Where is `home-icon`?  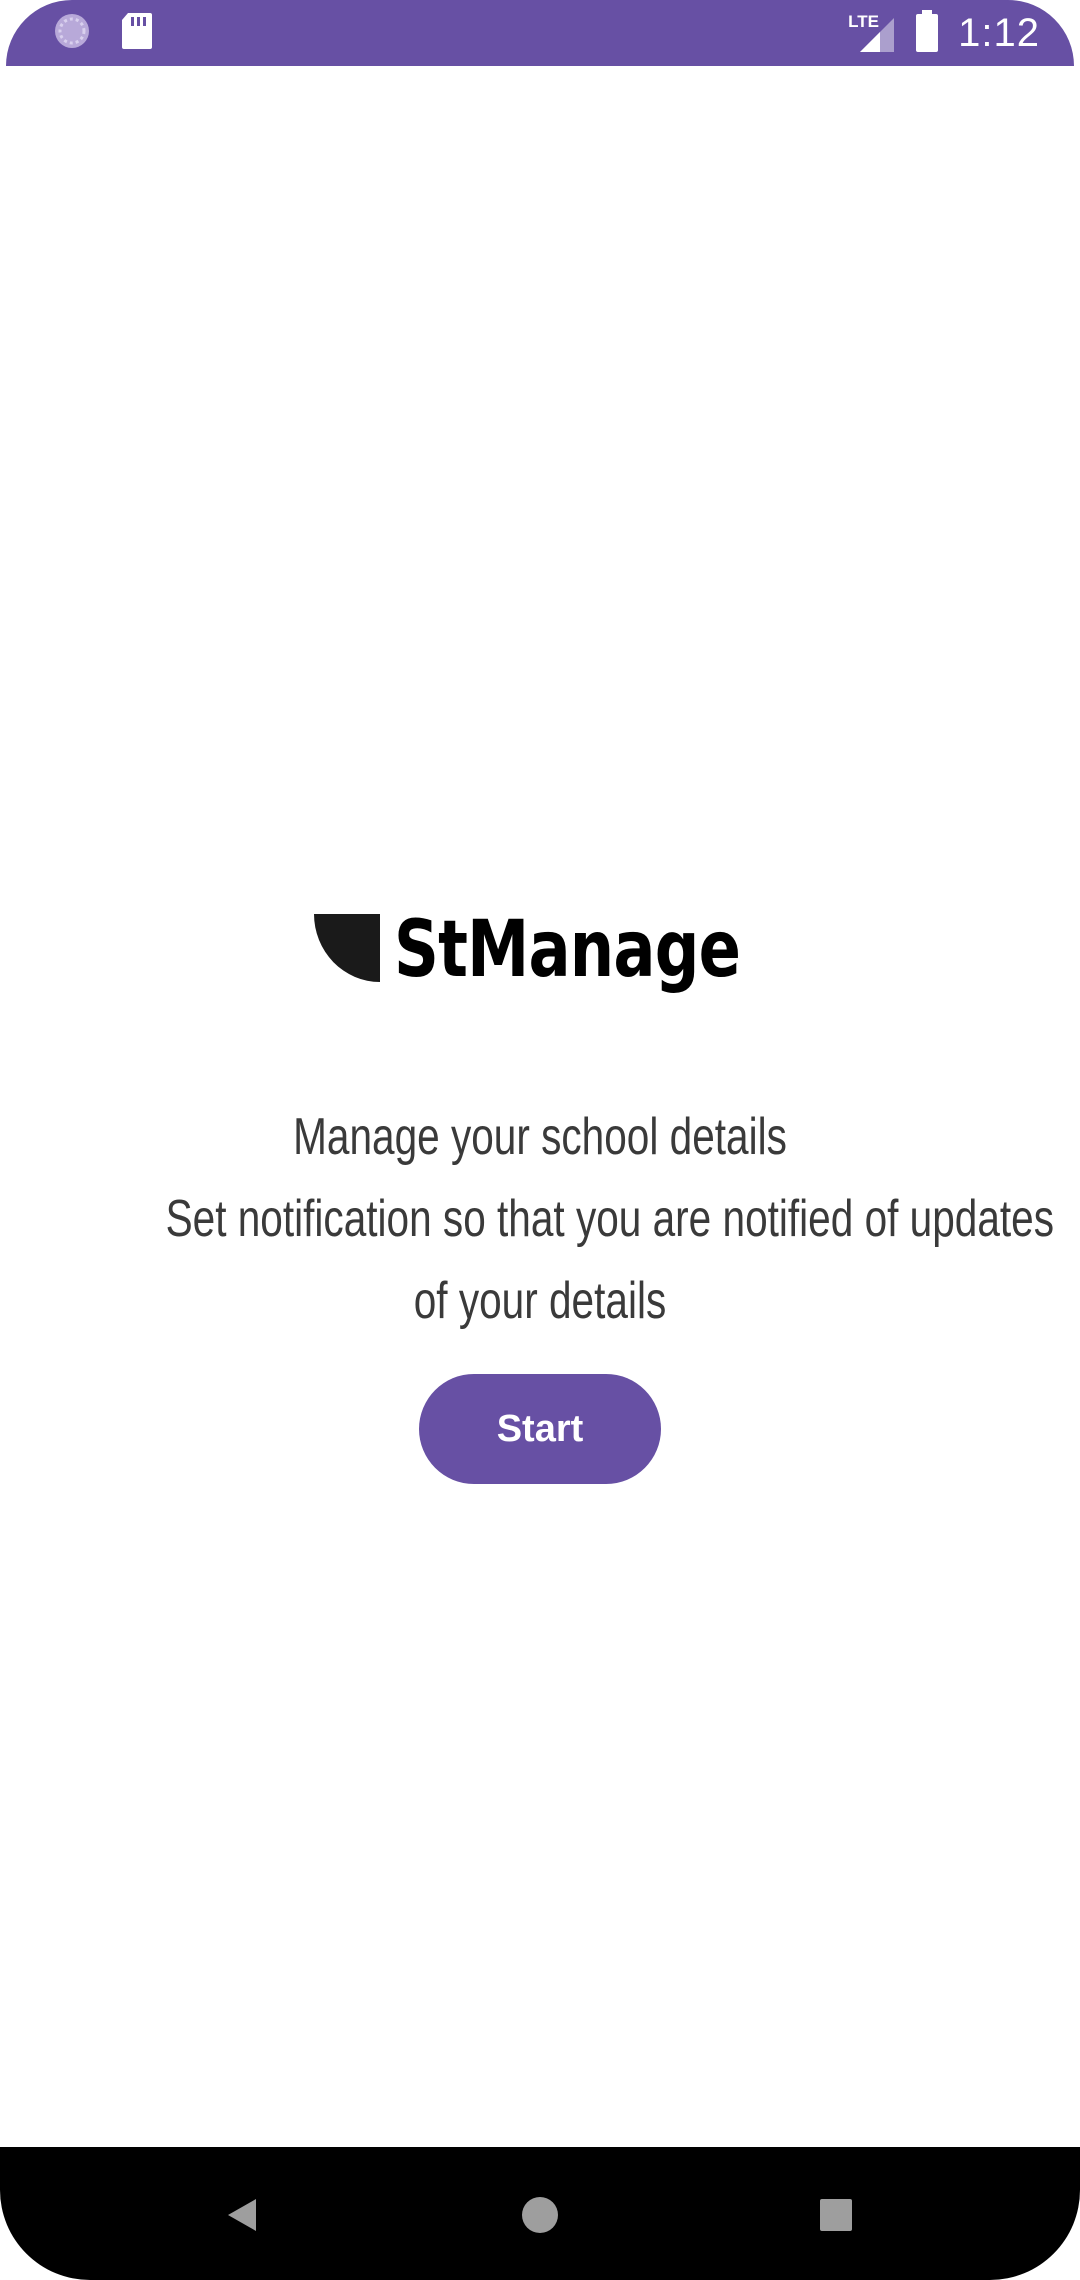 home-icon is located at coordinates (540, 2217).